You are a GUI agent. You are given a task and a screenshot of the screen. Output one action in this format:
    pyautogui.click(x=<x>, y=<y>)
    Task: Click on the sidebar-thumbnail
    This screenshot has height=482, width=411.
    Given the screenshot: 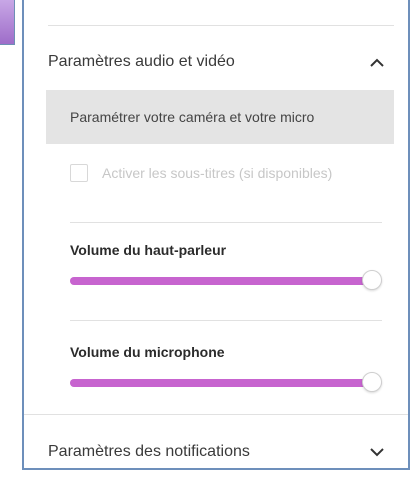 What is the action you would take?
    pyautogui.click(x=7, y=22)
    